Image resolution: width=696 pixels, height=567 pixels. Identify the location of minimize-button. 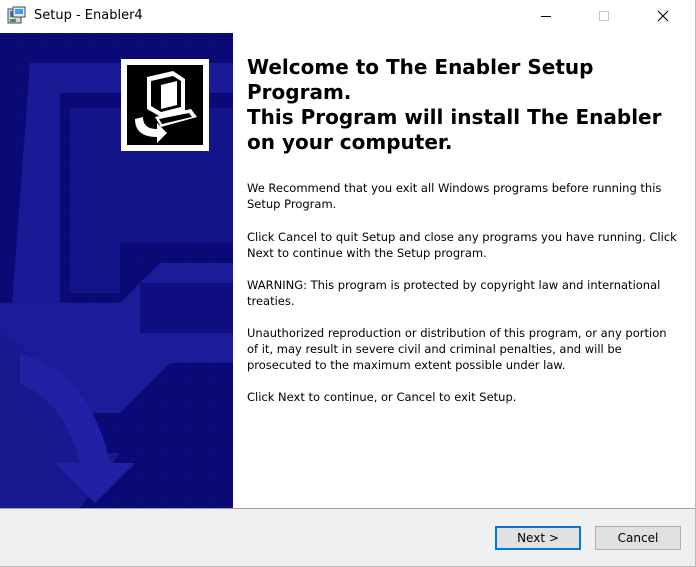
(546, 16).